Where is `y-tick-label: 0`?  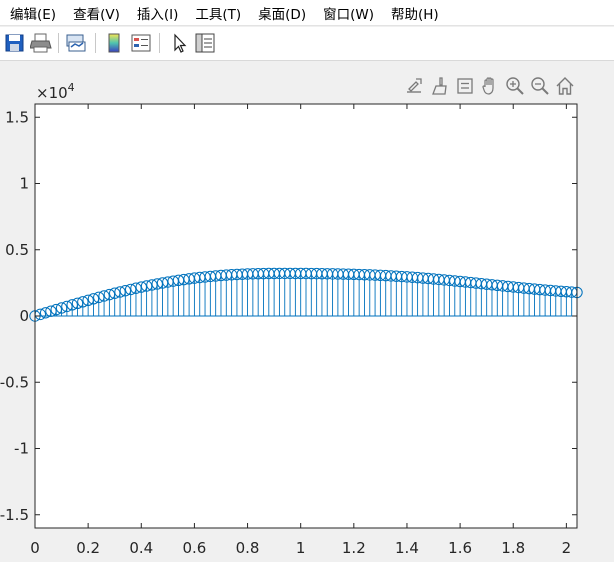 y-tick-label: 0 is located at coordinates (24, 316).